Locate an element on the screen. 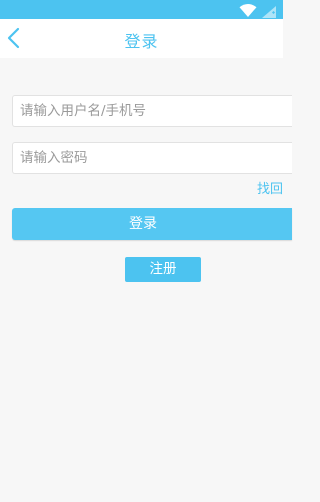  password-placeholder: 请输入密码 is located at coordinates (54, 158).